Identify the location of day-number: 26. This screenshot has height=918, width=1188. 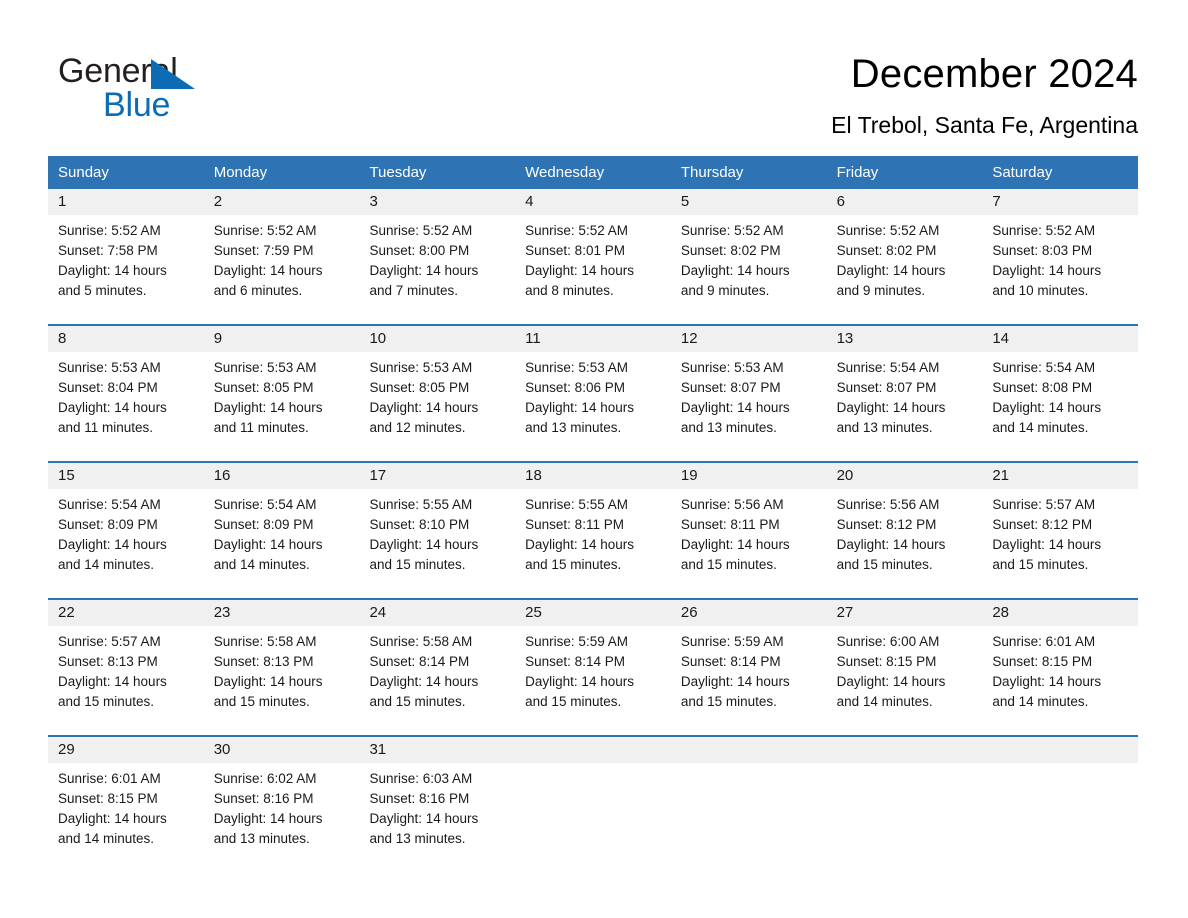
(749, 613).